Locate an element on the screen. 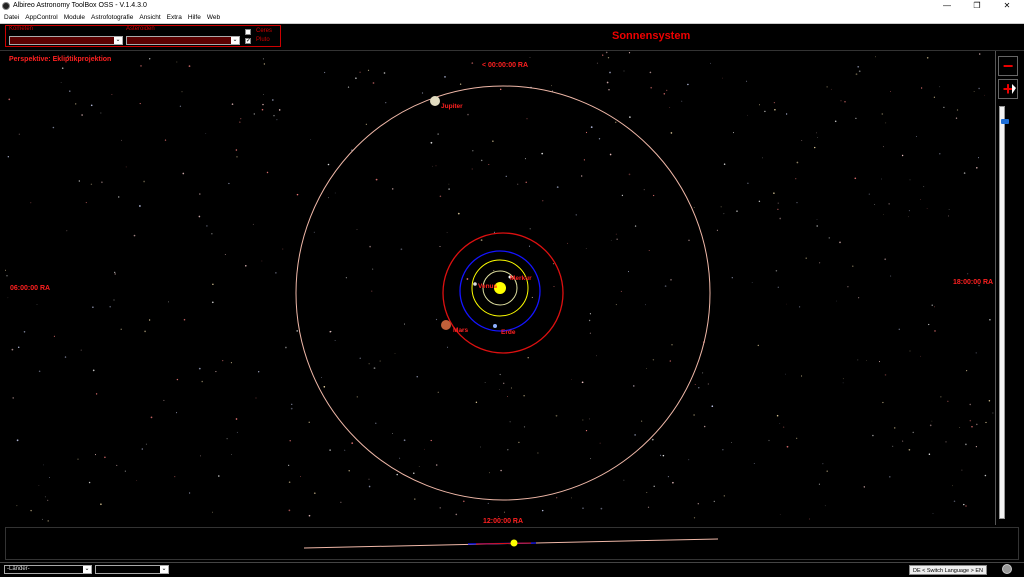 This screenshot has width=1024, height=577. menu-appcontrol: AppControl is located at coordinates (41, 17).